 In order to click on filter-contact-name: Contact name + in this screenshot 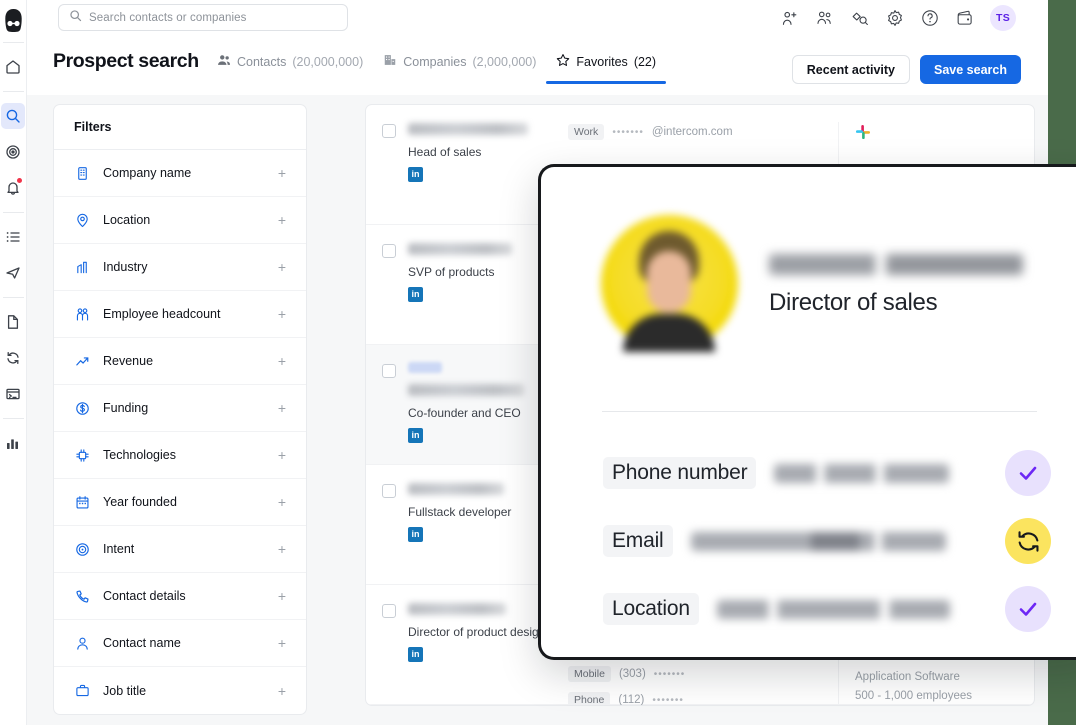, I will do `click(180, 643)`.